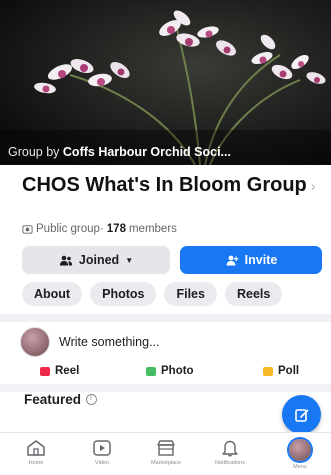  I want to click on invite-label: Invite, so click(261, 260).